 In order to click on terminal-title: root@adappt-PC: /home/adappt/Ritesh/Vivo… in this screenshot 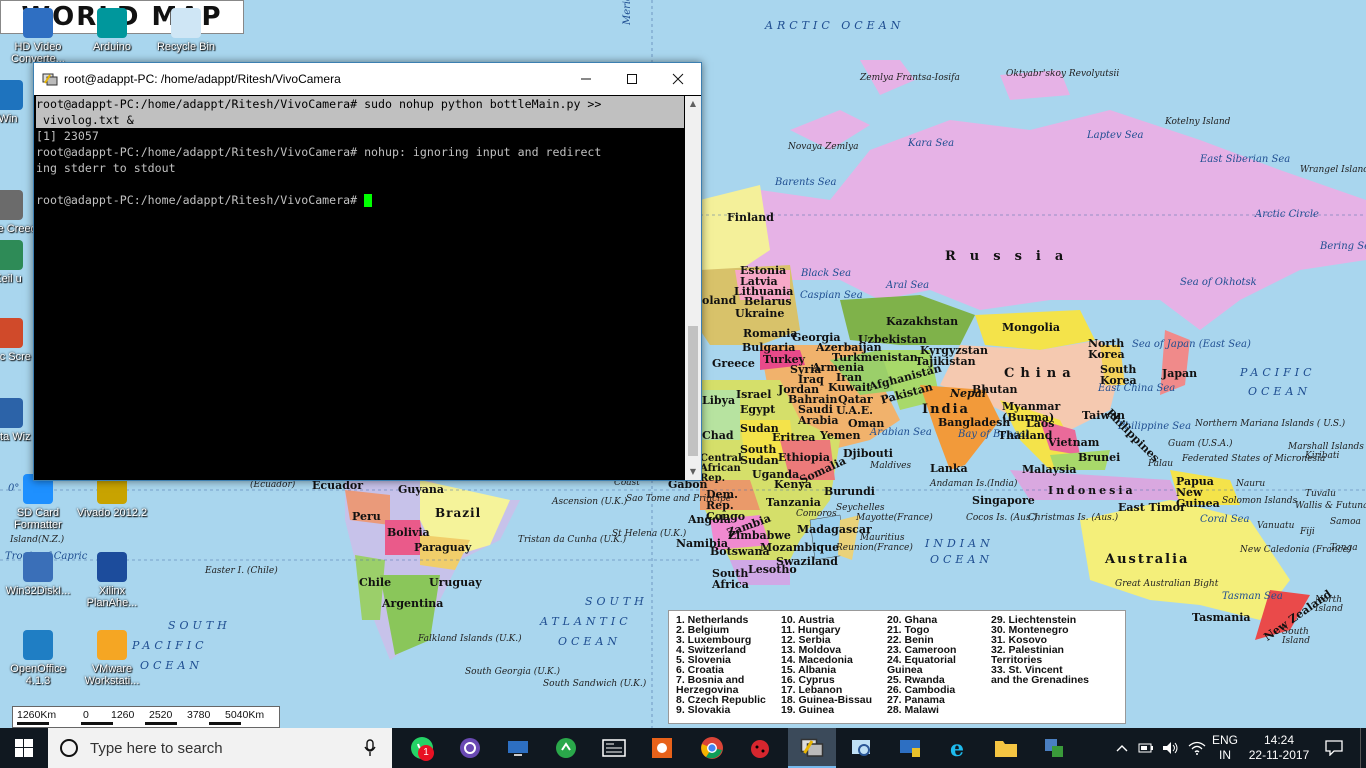, I will do `click(202, 79)`.